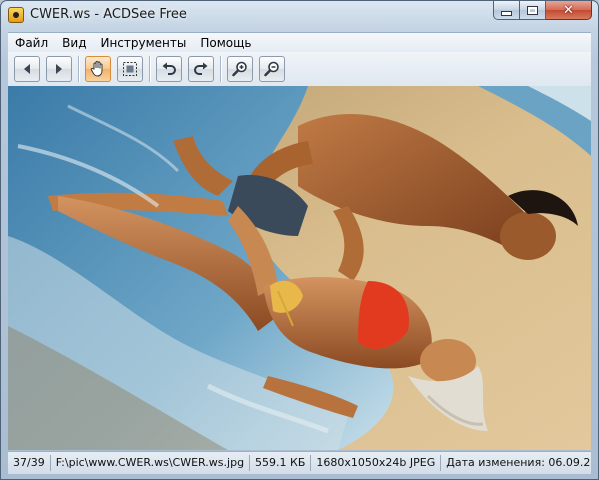  I want to click on zoom-out-button, so click(272, 69).